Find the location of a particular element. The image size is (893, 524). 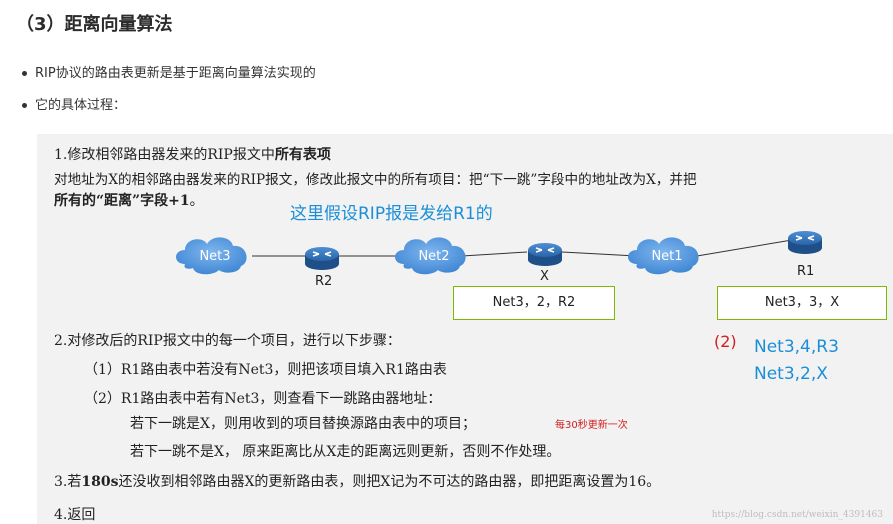

step2-sub2b: 若下一跳不是X， 原来距离比从X走的距离远则更新，否则不作处理。 is located at coordinates (345, 452).